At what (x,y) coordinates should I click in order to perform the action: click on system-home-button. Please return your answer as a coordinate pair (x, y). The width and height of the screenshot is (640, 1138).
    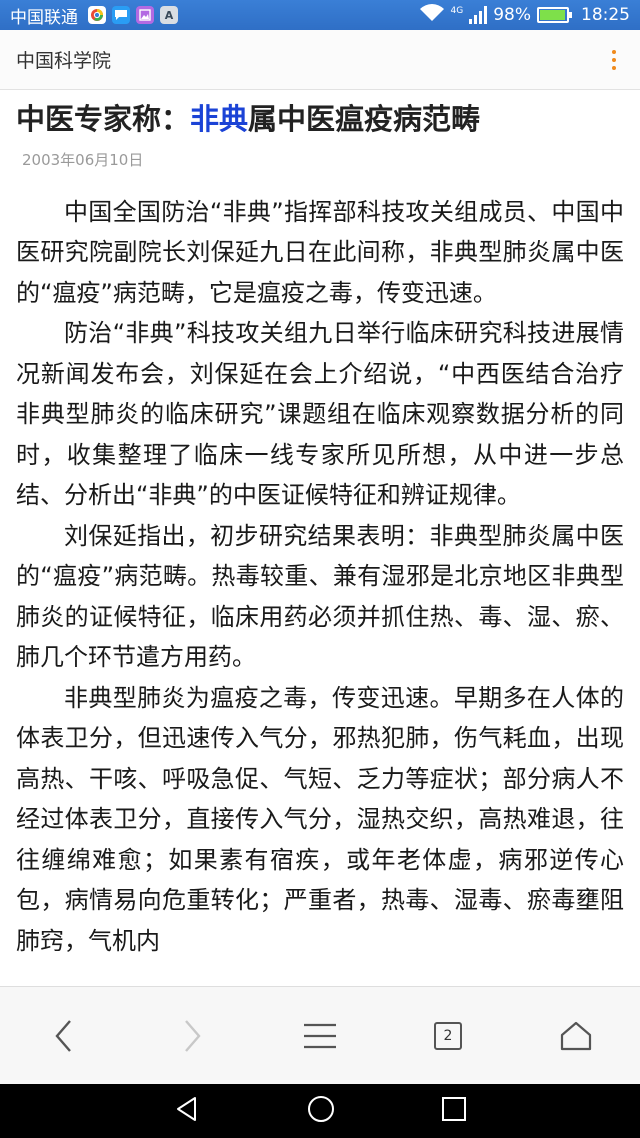
    Looking at the image, I should click on (321, 1111).